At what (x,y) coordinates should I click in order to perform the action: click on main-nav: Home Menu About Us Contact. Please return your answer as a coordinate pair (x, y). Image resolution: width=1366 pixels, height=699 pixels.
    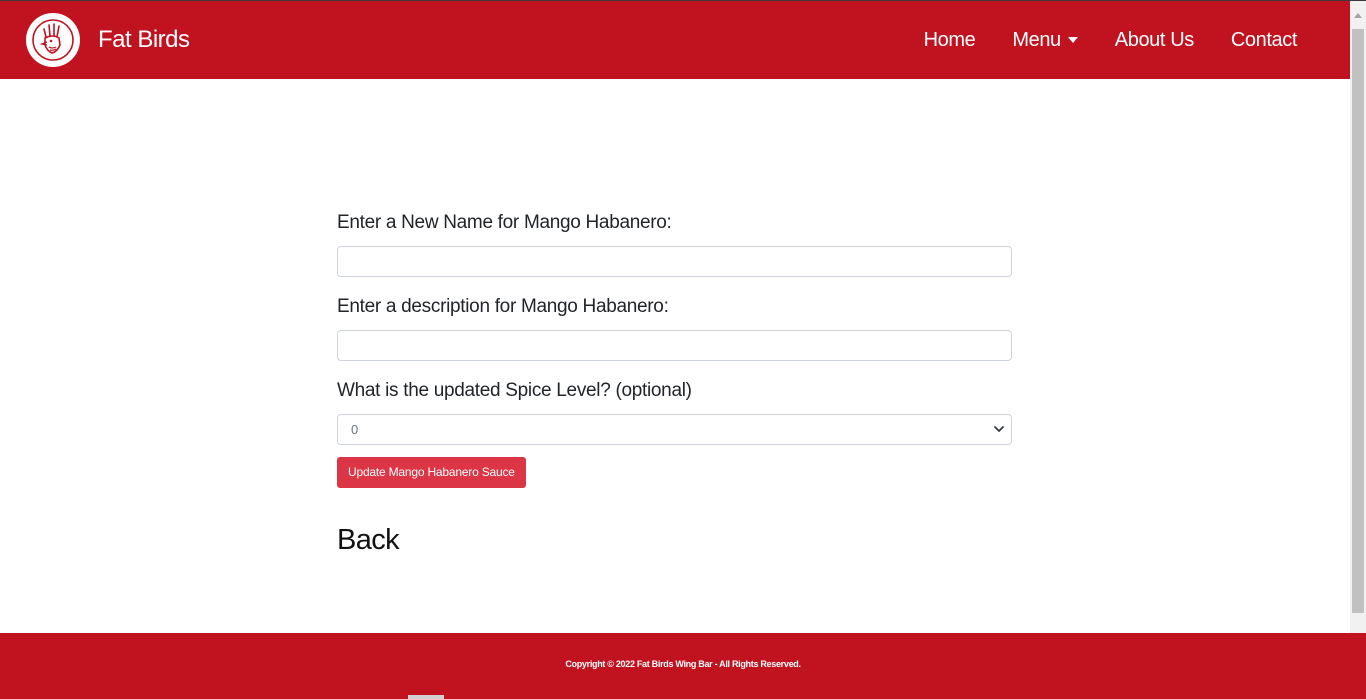
    Looking at the image, I should click on (1092, 40).